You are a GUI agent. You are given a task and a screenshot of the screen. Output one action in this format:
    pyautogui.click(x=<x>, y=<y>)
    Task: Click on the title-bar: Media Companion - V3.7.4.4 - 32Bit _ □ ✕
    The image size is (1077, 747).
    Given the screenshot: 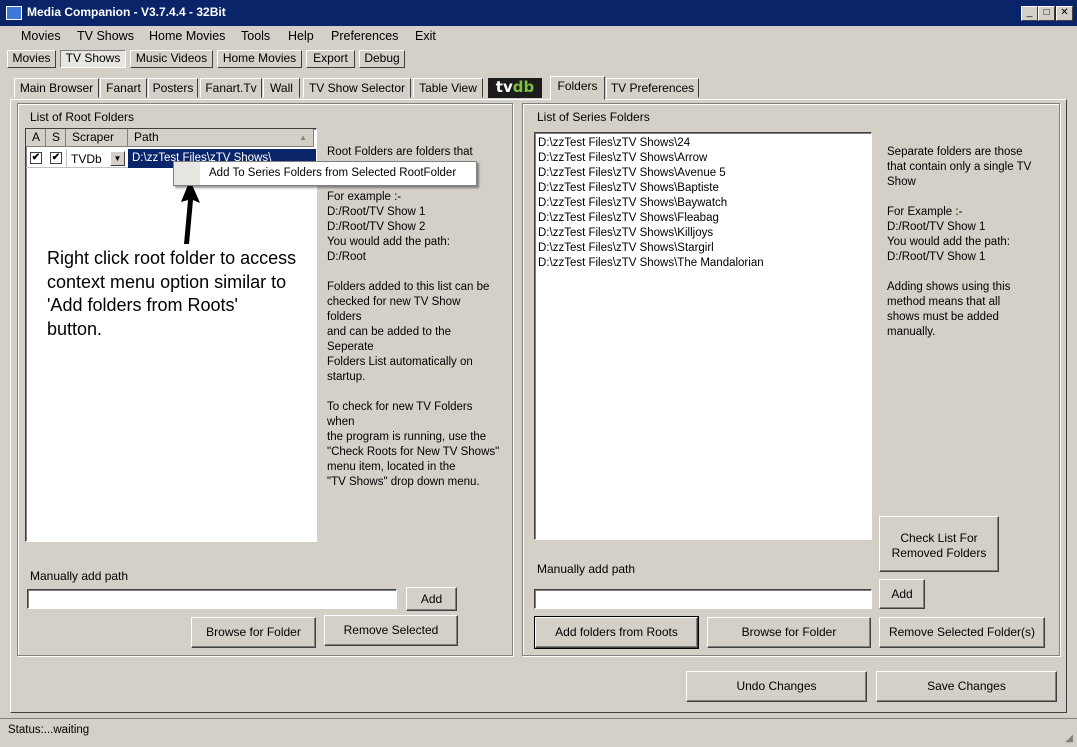 What is the action you would take?
    pyautogui.click(x=538, y=13)
    